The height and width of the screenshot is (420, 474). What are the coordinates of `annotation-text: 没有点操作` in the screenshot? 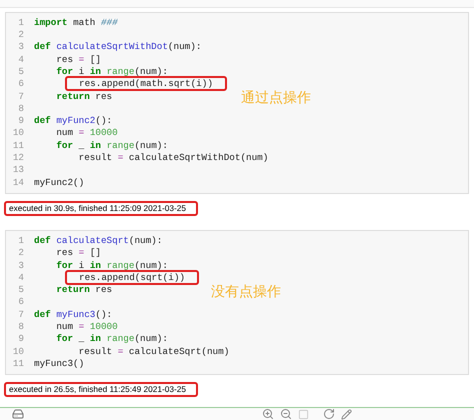 It's located at (246, 292).